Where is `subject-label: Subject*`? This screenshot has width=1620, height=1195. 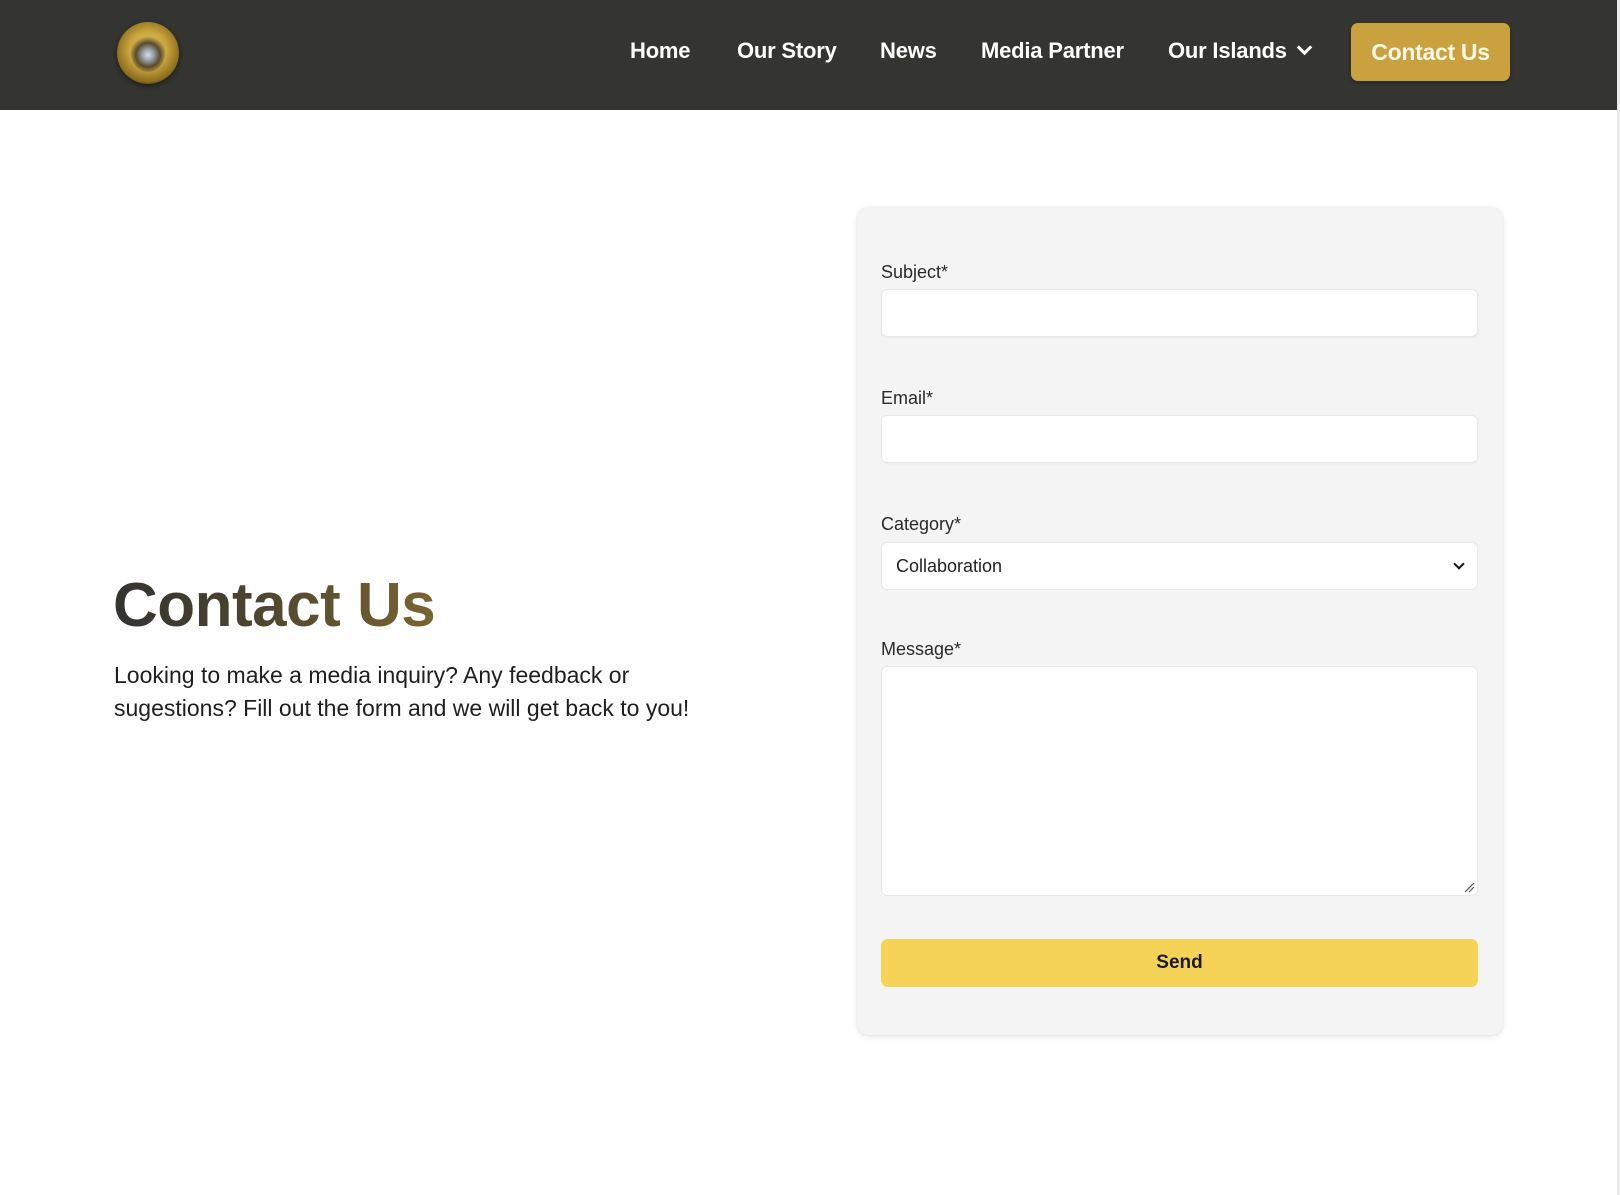
subject-label: Subject* is located at coordinates (915, 272).